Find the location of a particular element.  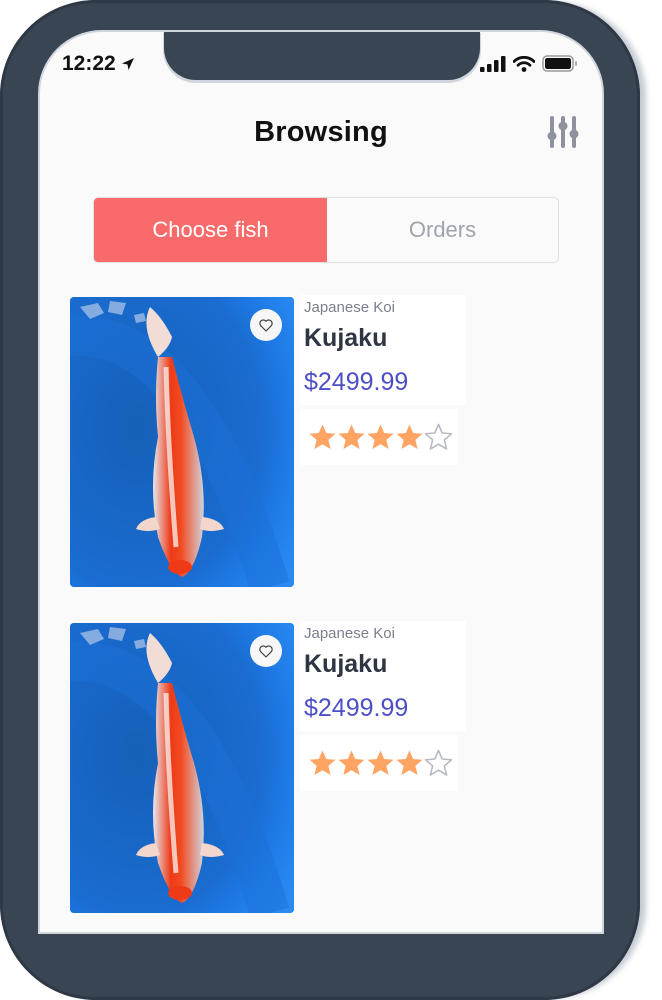

status-bar-indicators is located at coordinates (529, 63).